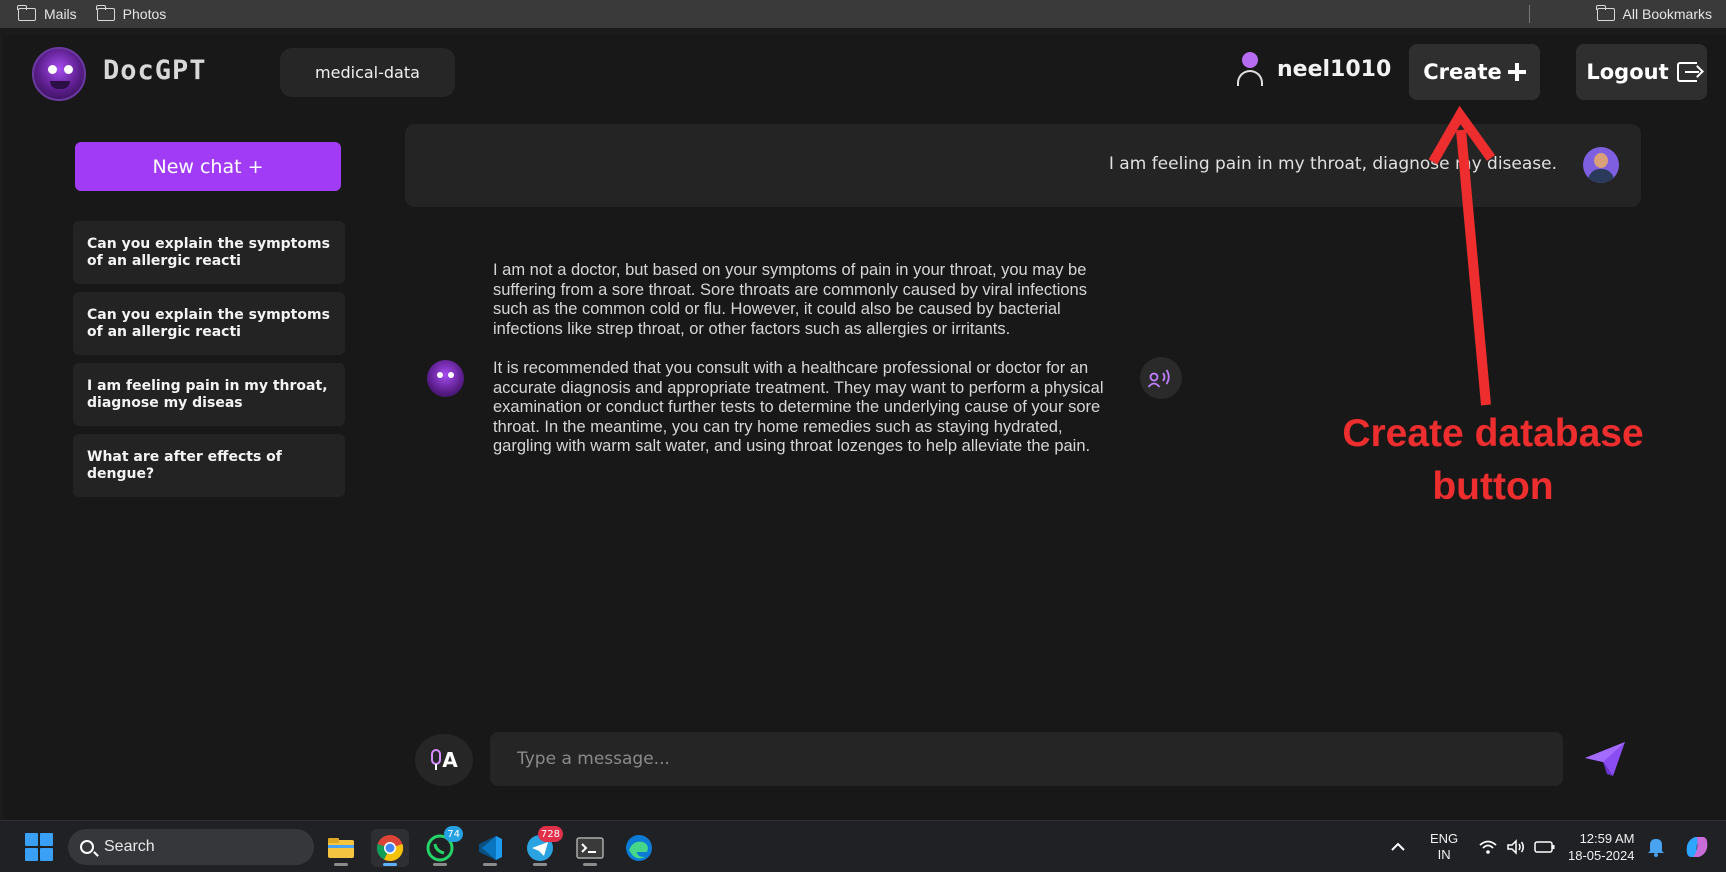 The width and height of the screenshot is (1726, 872). I want to click on all-bookmarks: All Bookmarks, so click(1653, 14).